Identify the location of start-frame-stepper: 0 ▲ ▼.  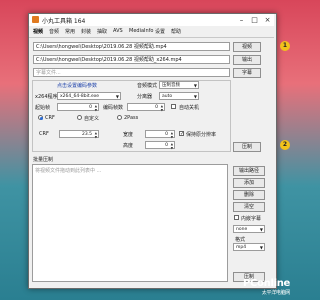
(78, 107).